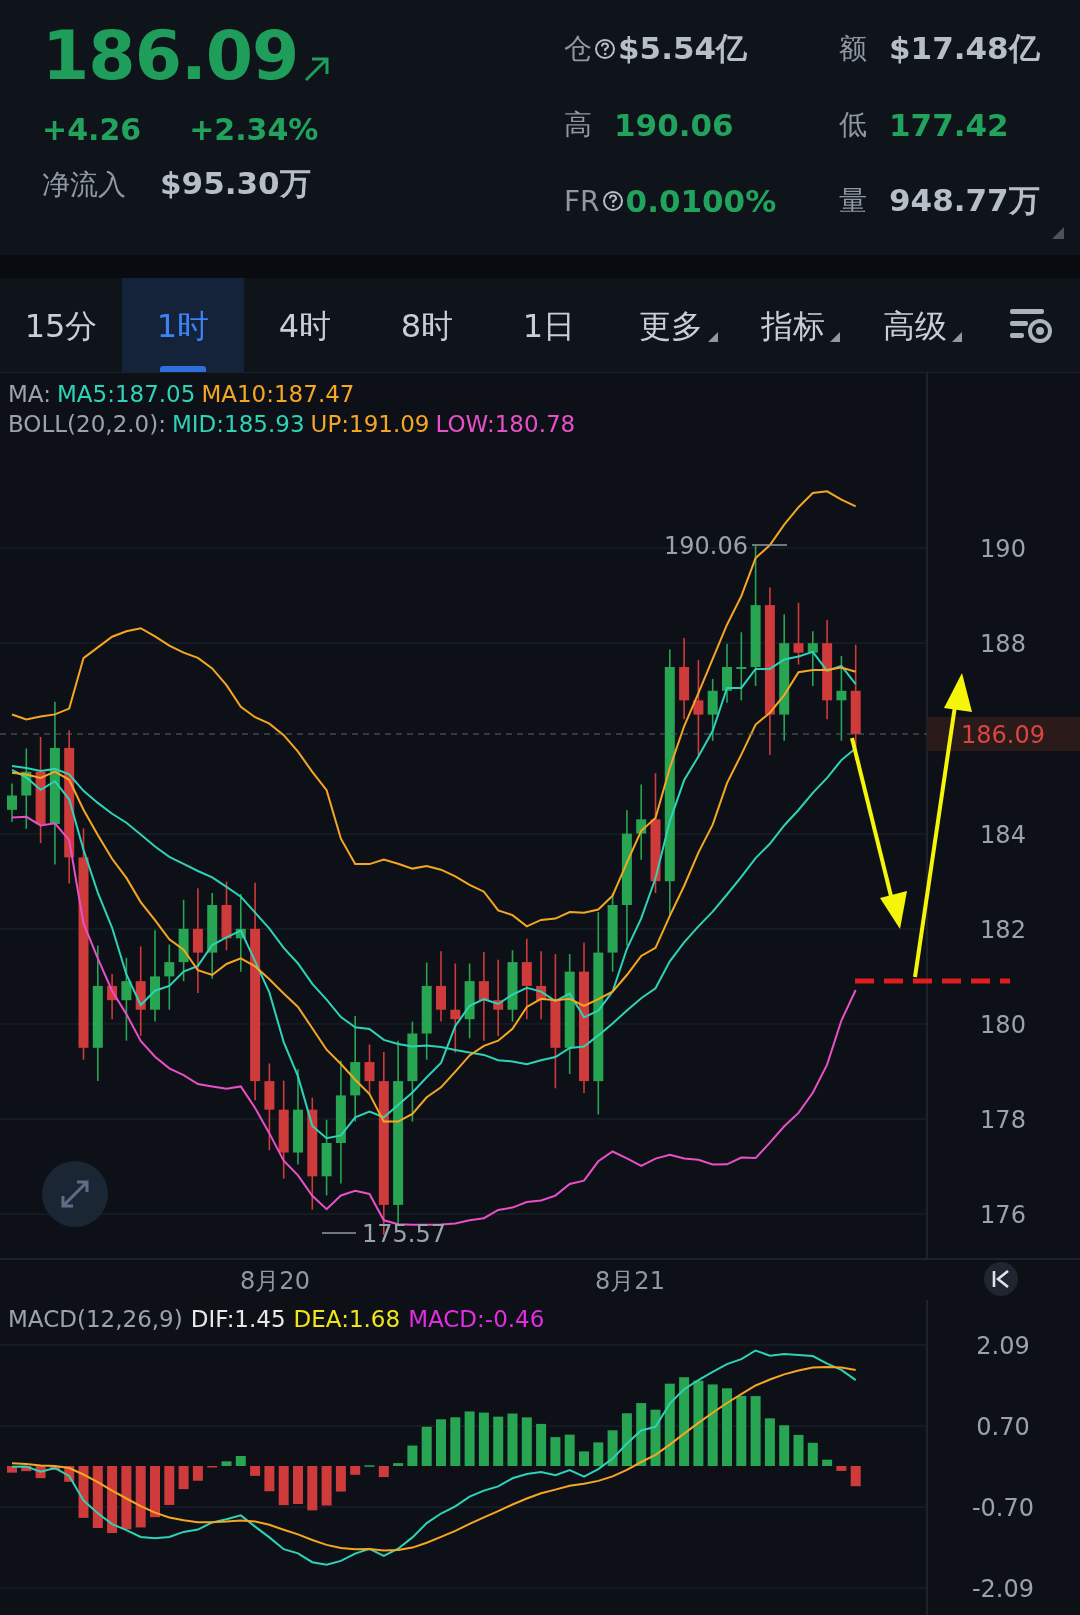 The image size is (1080, 1615). What do you see at coordinates (793, 325) in the screenshot?
I see `interval-tab: 指标` at bounding box center [793, 325].